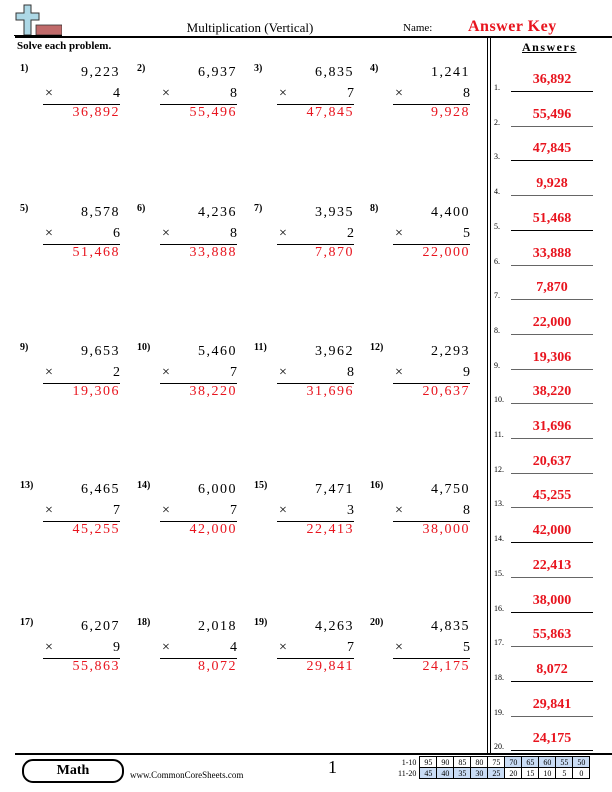 Image resolution: width=612 pixels, height=792 pixels. Describe the element at coordinates (549, 291) in the screenshot. I see `answer-row: 7. 7,870` at that location.